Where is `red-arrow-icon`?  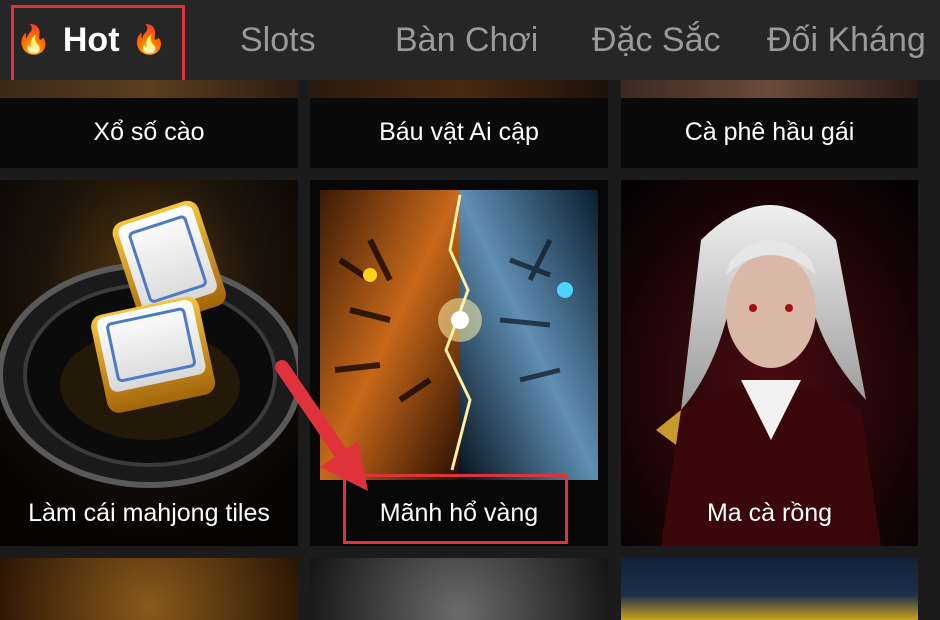 red-arrow-icon is located at coordinates (321, 425).